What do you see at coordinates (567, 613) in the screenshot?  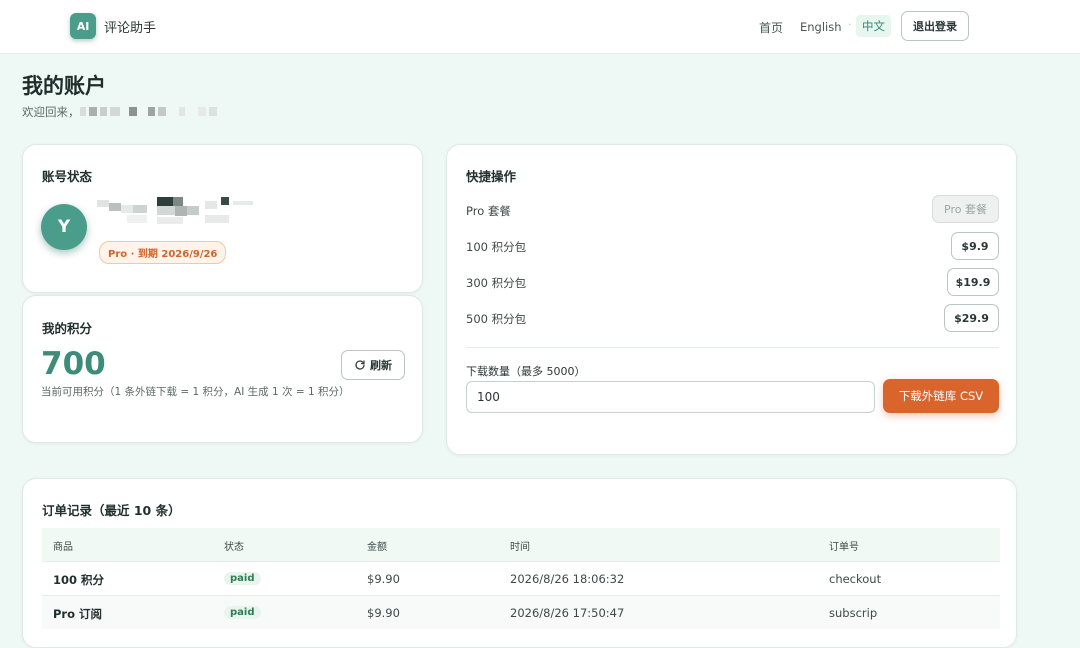 I see `cell-time: 2026/8/26 17:50:47` at bounding box center [567, 613].